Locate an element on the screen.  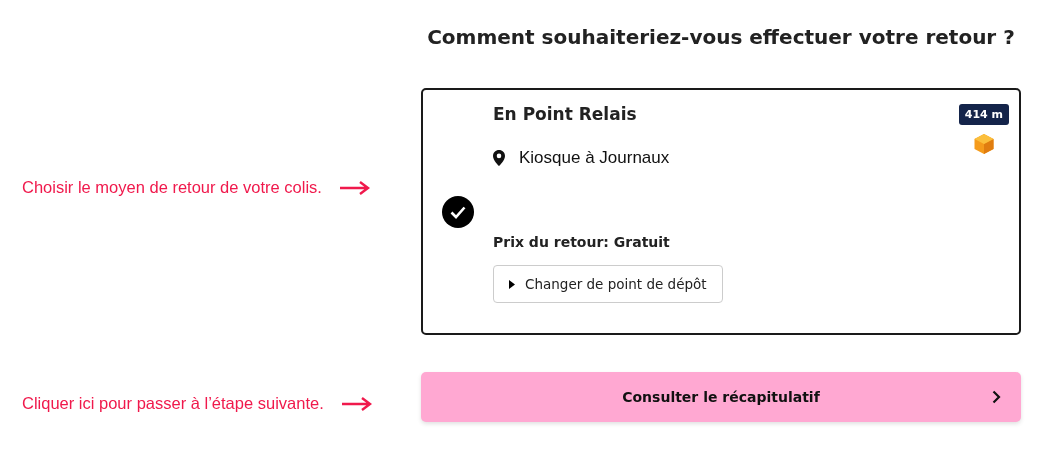
caret-icon is located at coordinates (512, 284).